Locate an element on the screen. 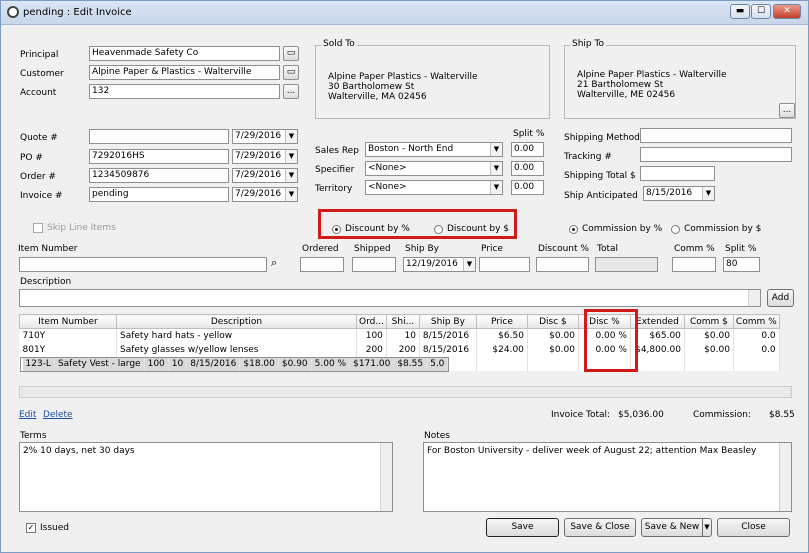  discount-pct-field is located at coordinates (562, 264).